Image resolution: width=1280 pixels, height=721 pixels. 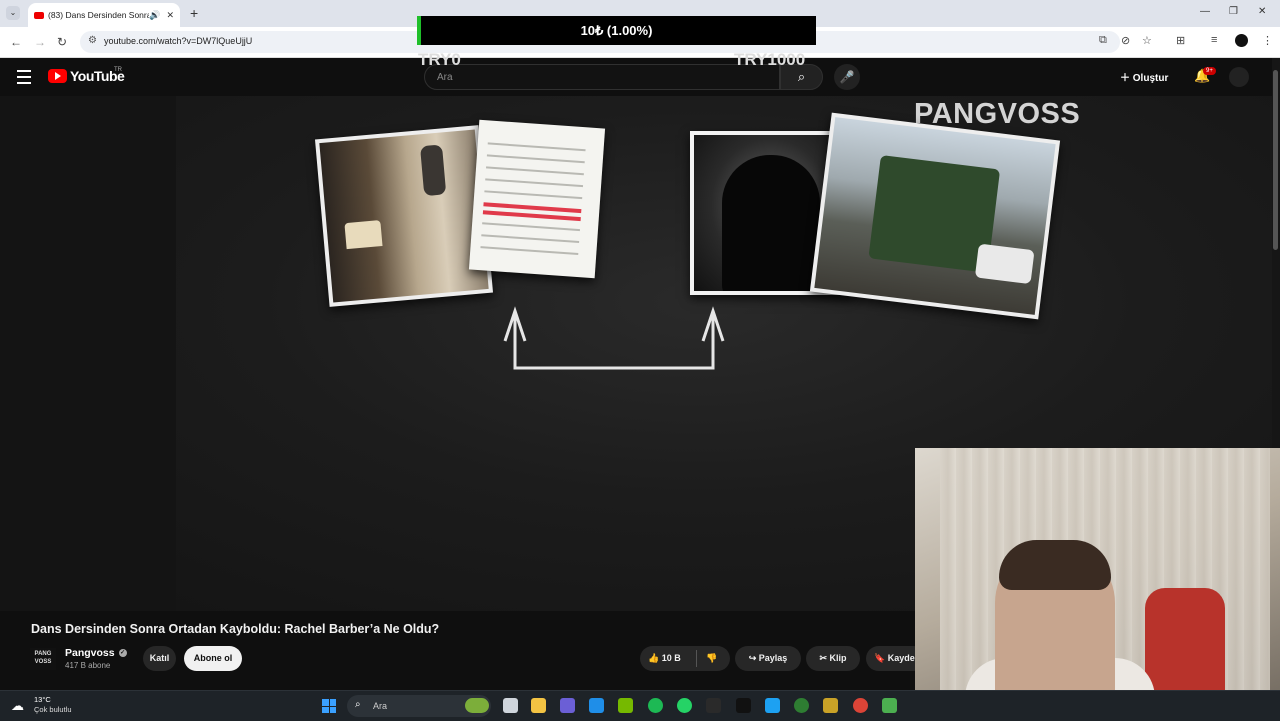 What do you see at coordinates (671, 658) in the screenshot?
I see `like-count: 10 B` at bounding box center [671, 658].